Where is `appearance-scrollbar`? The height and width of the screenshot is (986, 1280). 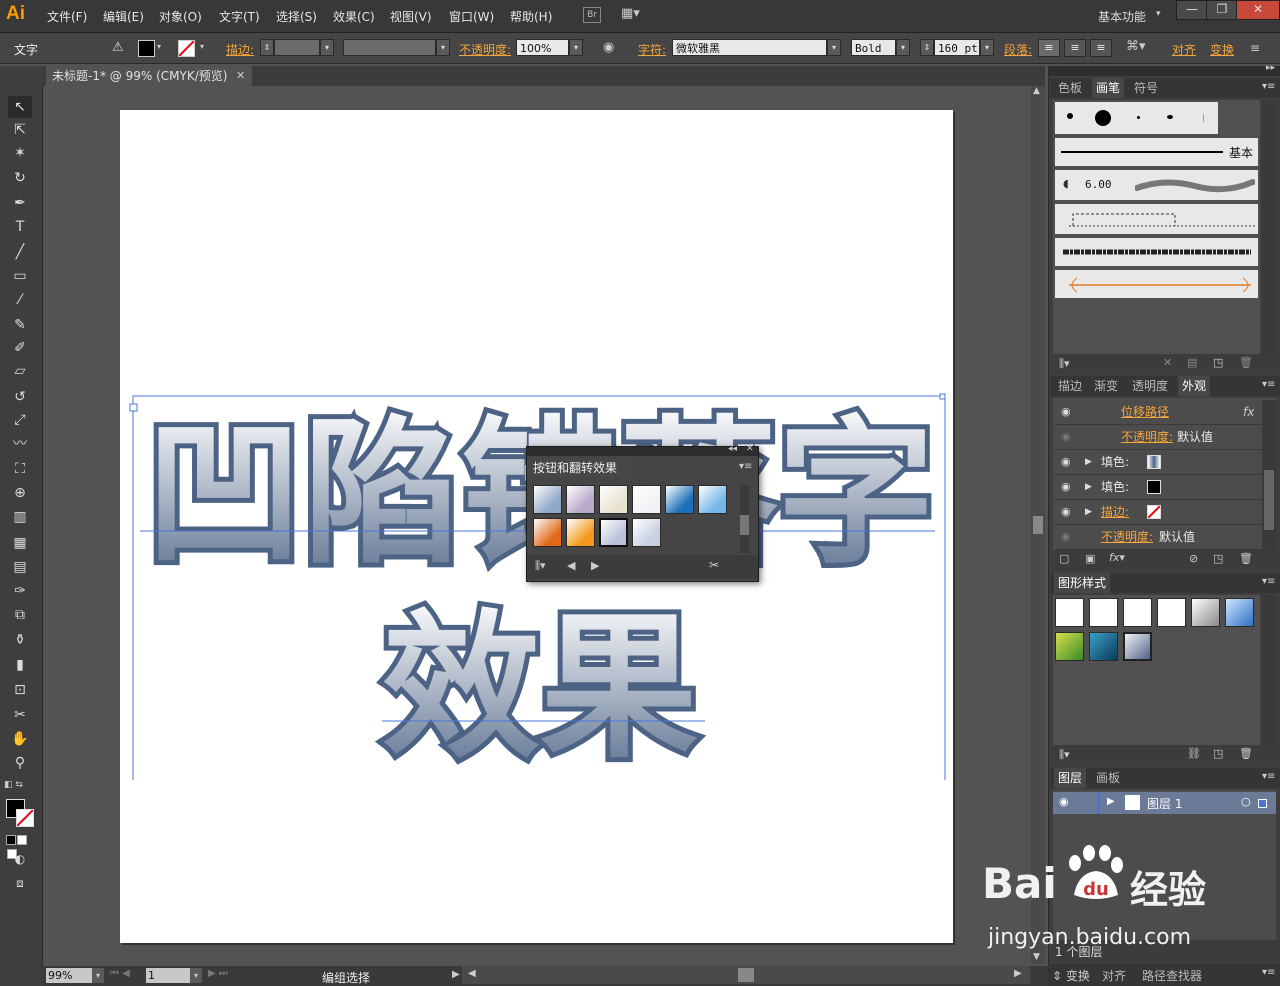 appearance-scrollbar is located at coordinates (1269, 475).